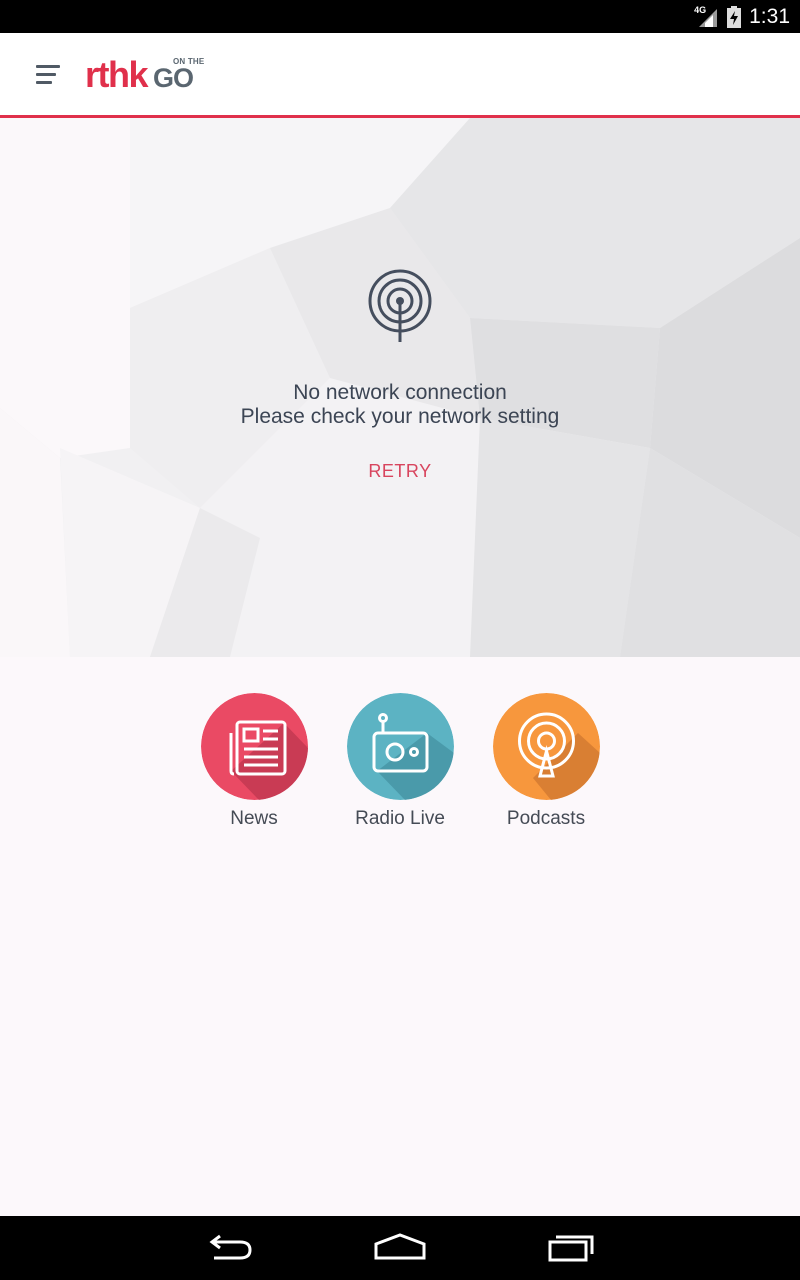 The image size is (800, 1280). I want to click on shortcut-news: News, so click(254, 761).